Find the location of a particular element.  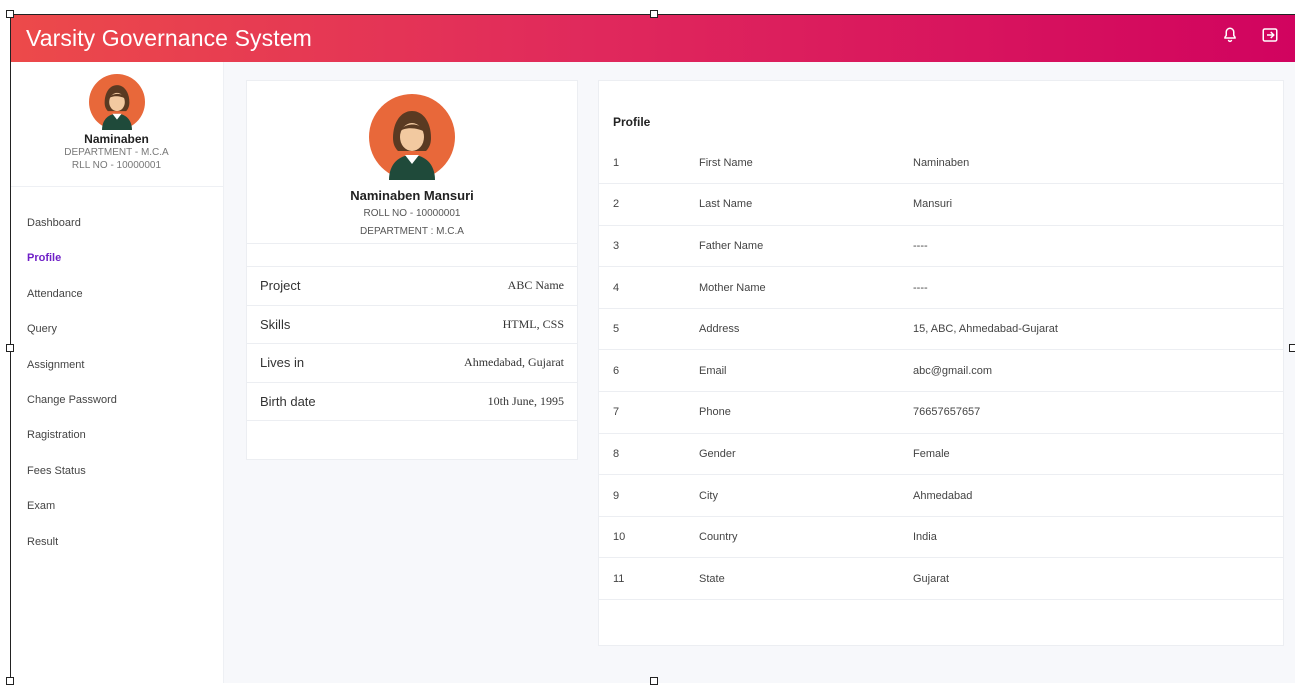

sidebar-item-attendance: Attendance is located at coordinates (116, 301).